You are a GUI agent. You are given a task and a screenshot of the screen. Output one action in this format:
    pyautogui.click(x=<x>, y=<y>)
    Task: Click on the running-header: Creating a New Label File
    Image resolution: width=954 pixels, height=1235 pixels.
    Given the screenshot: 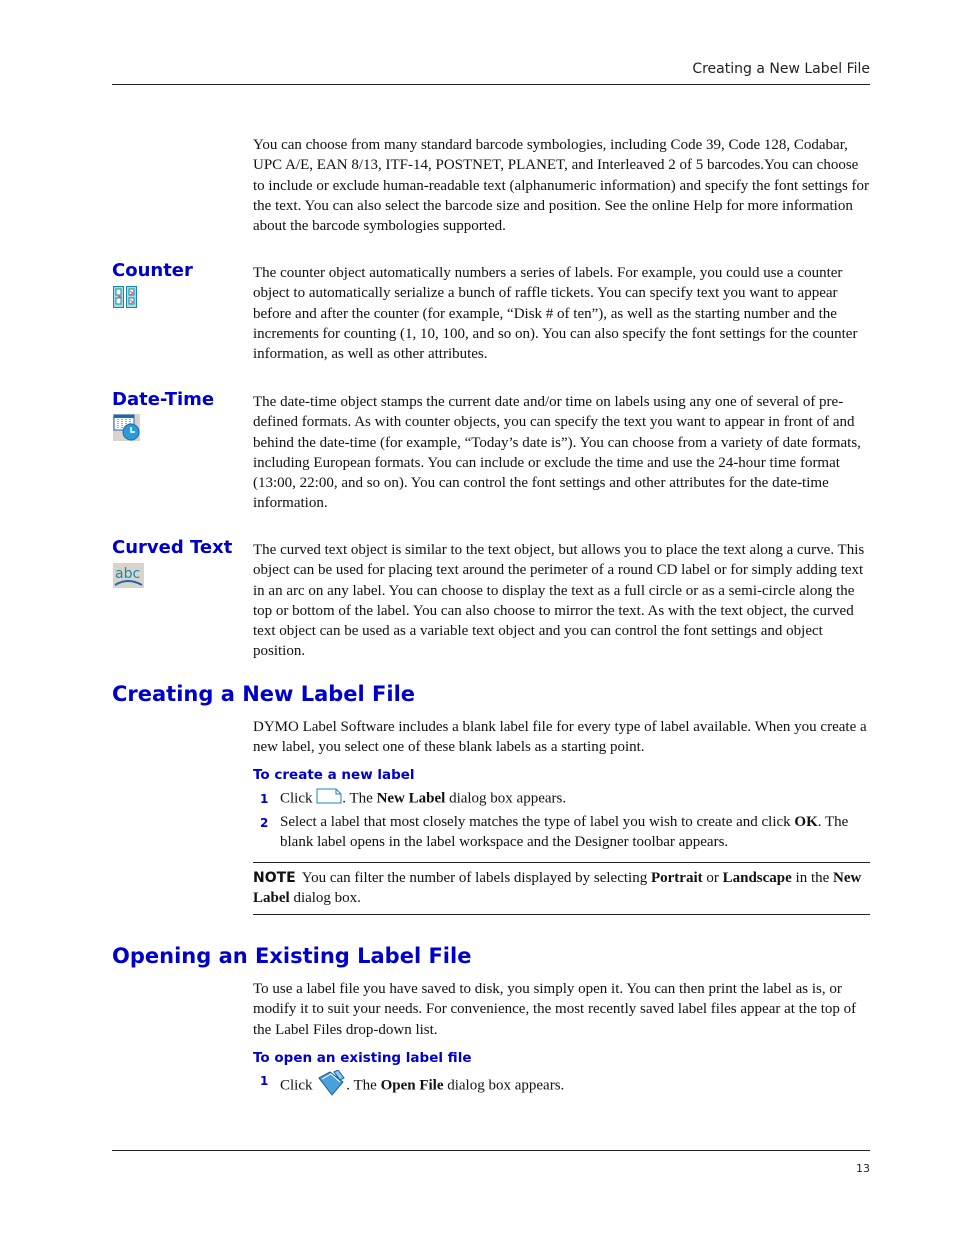 What is the action you would take?
    pyautogui.click(x=781, y=69)
    